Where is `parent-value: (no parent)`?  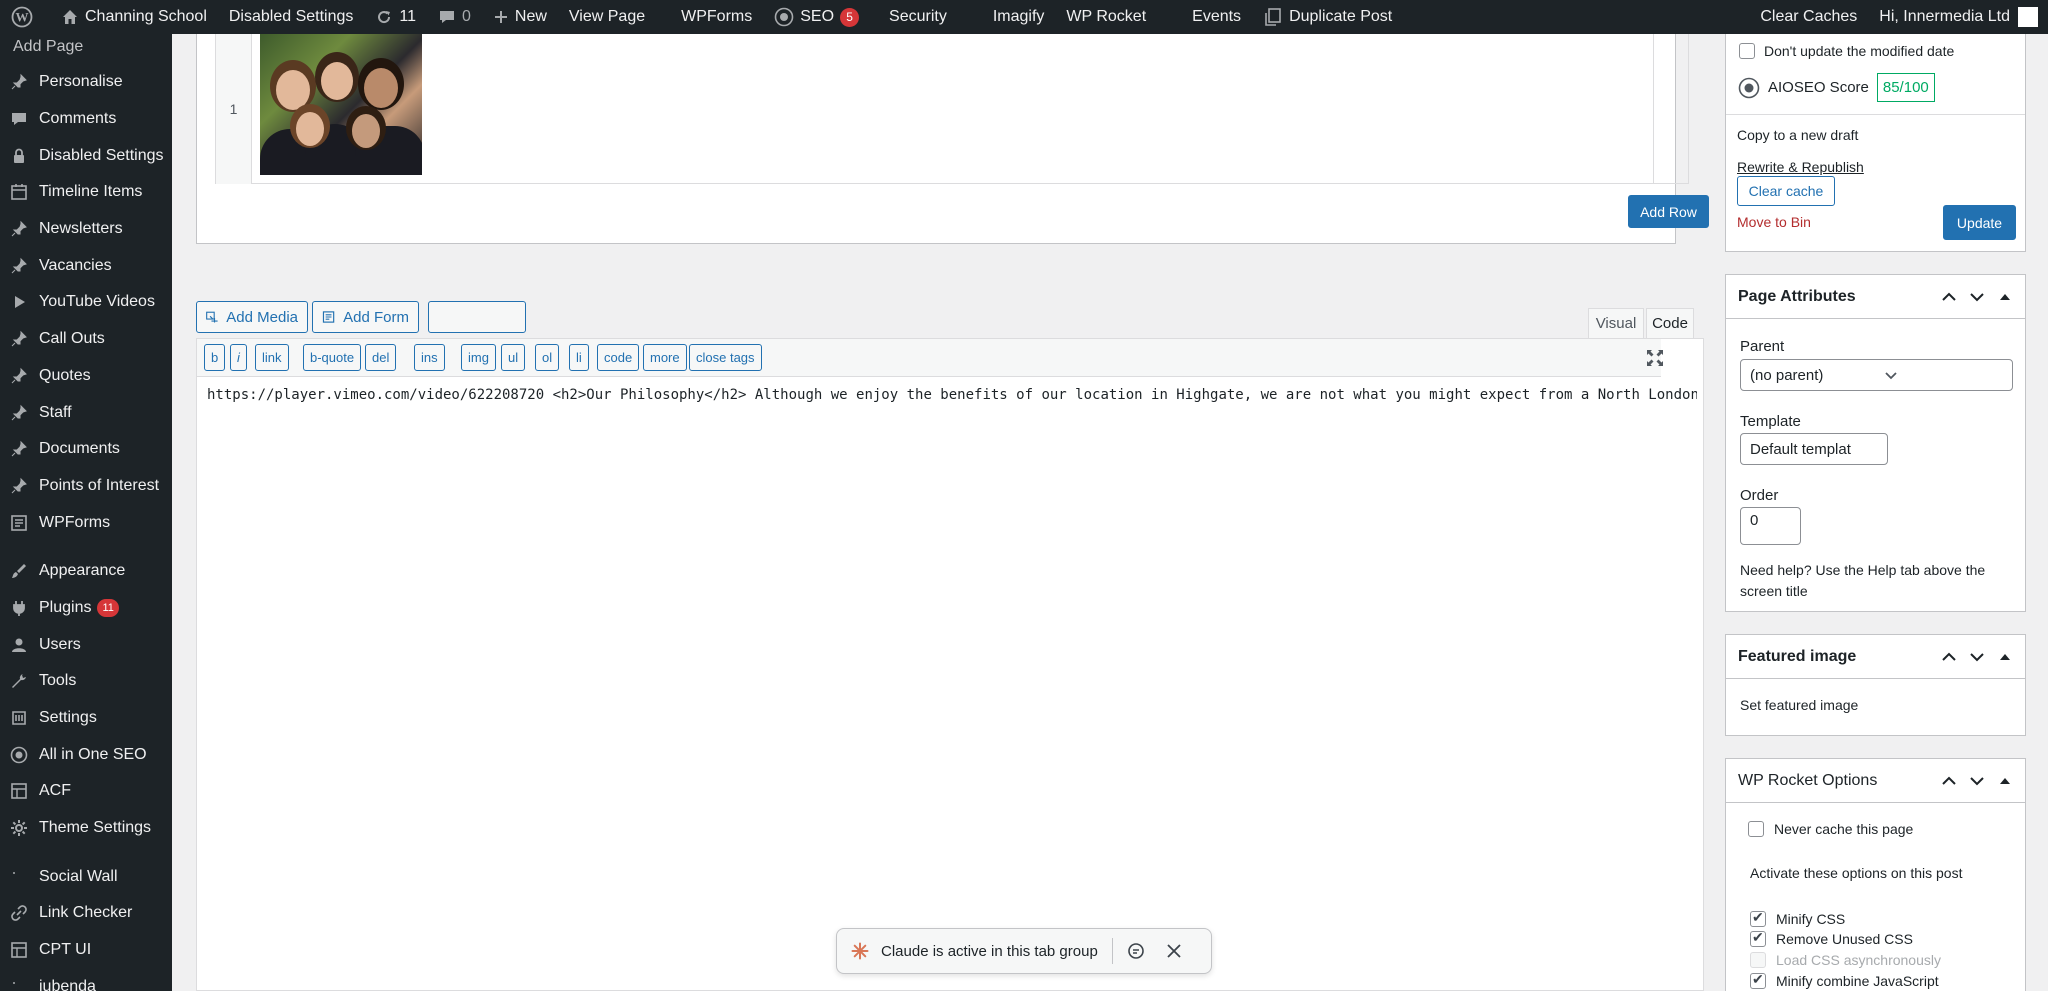 parent-value: (no parent) is located at coordinates (1787, 375).